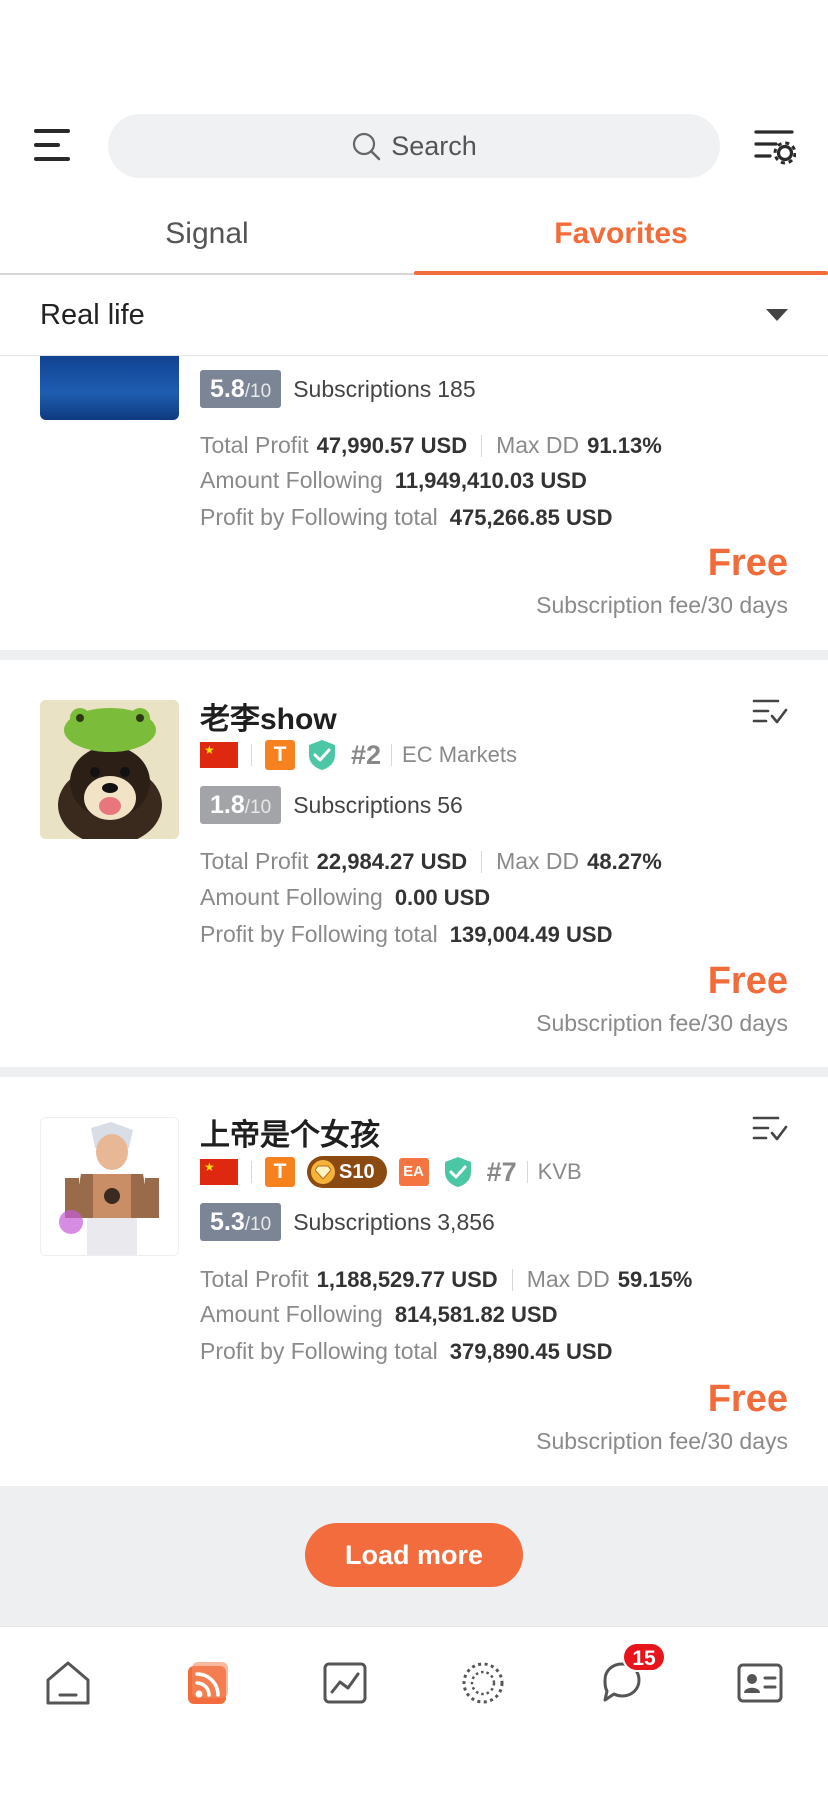 The height and width of the screenshot is (1793, 828). What do you see at coordinates (774, 146) in the screenshot?
I see `filter-settings-icon` at bounding box center [774, 146].